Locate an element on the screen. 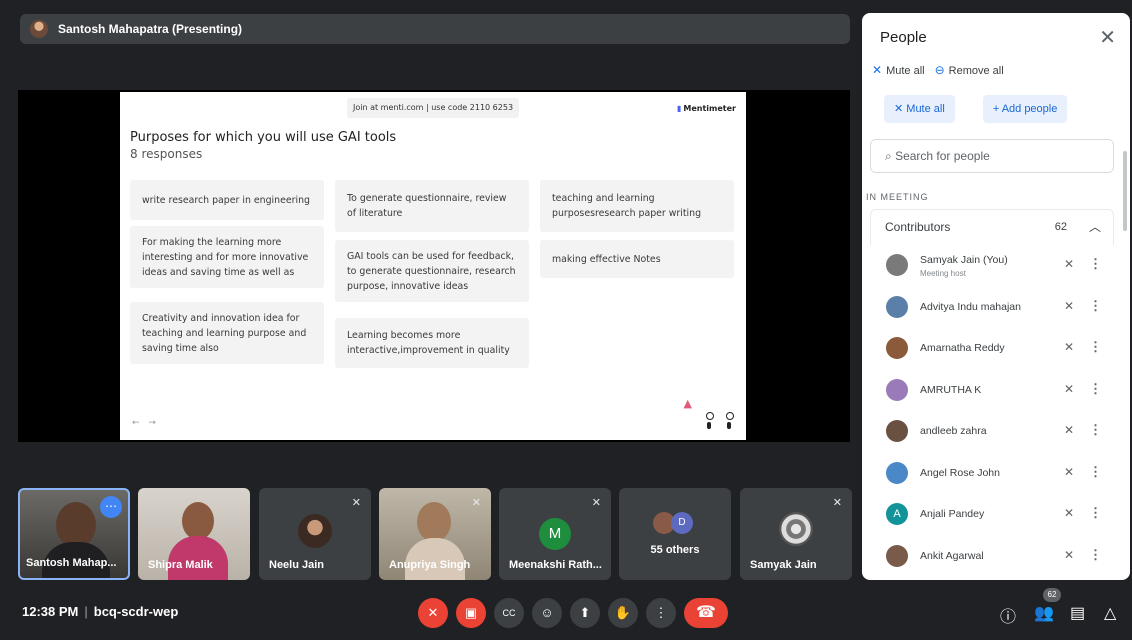  participant-name: Shipra Malik is located at coordinates (180, 565).